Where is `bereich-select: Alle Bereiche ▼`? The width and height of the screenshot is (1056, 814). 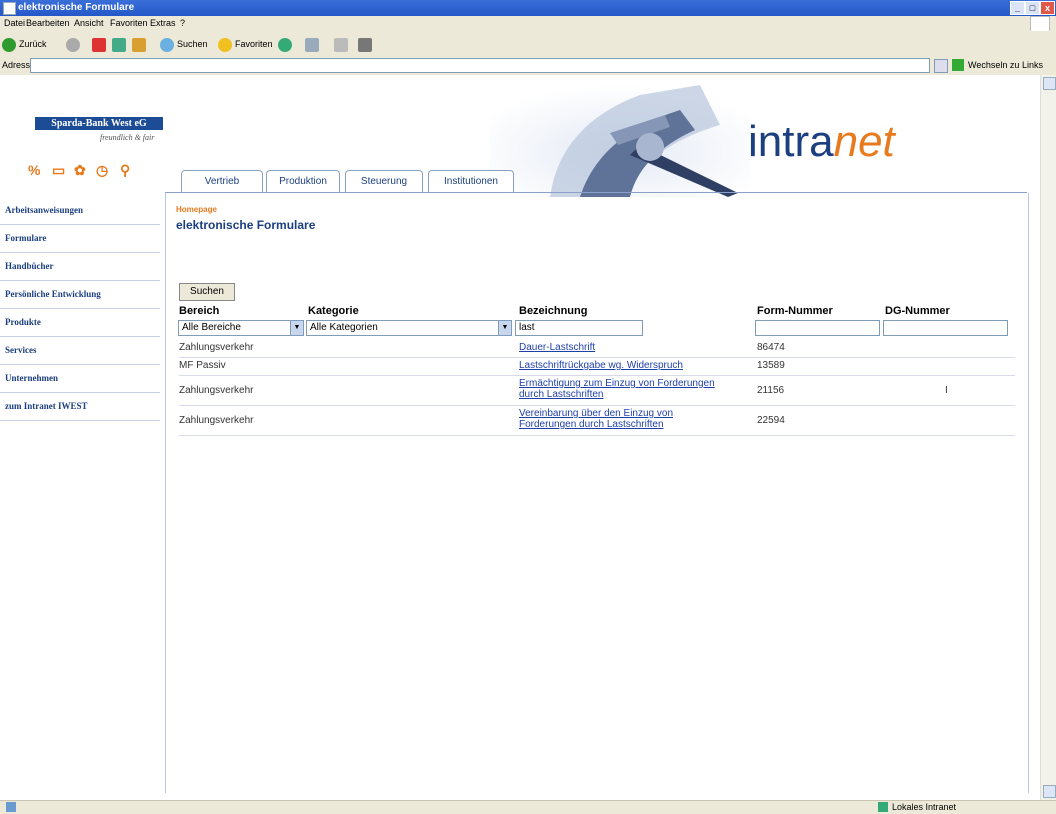
bereich-select: Alle Bereiche ▼ is located at coordinates (241, 328).